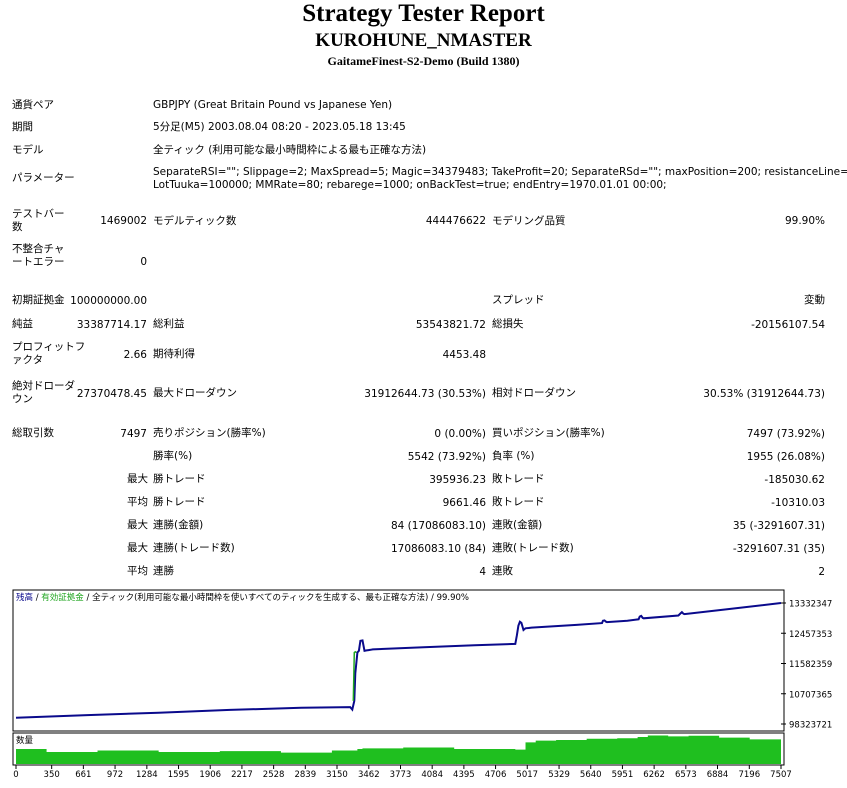  I want to click on avg-label-1: 平均, so click(137, 502).